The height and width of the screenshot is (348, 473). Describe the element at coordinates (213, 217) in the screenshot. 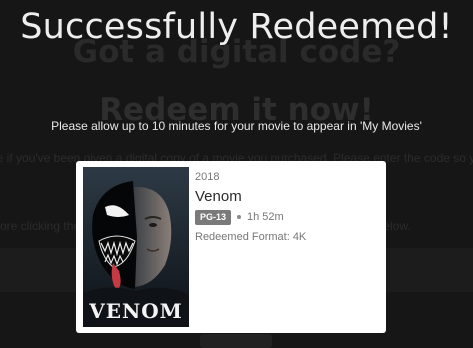

I see `rating-badge: PG-13` at that location.